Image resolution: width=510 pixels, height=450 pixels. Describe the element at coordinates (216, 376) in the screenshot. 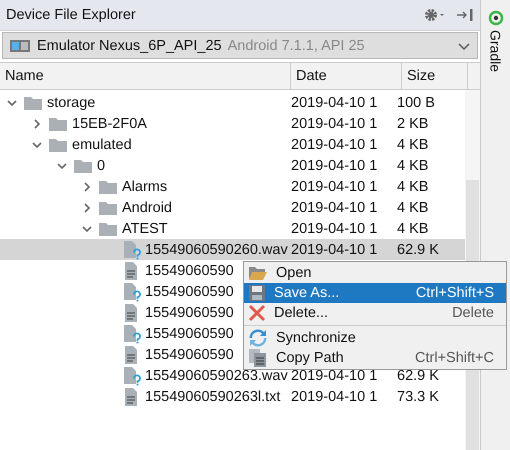

I see `file-name: 15549060590263.wav` at that location.